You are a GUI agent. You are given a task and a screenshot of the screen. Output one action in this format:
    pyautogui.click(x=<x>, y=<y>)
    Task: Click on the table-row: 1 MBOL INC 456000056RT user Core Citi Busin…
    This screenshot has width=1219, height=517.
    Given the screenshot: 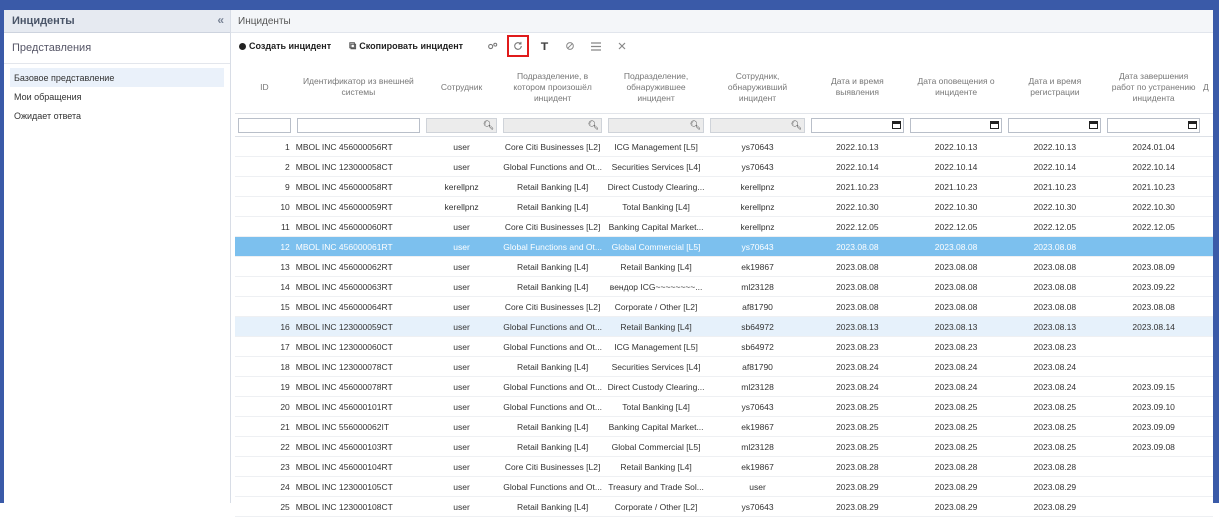 What is the action you would take?
    pyautogui.click(x=724, y=146)
    